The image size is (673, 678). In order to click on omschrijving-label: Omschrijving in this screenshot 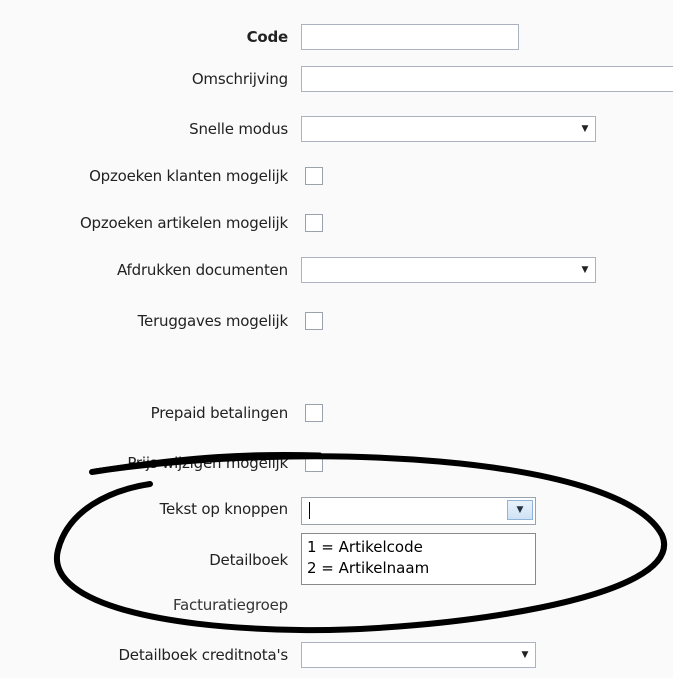, I will do `click(239, 79)`.